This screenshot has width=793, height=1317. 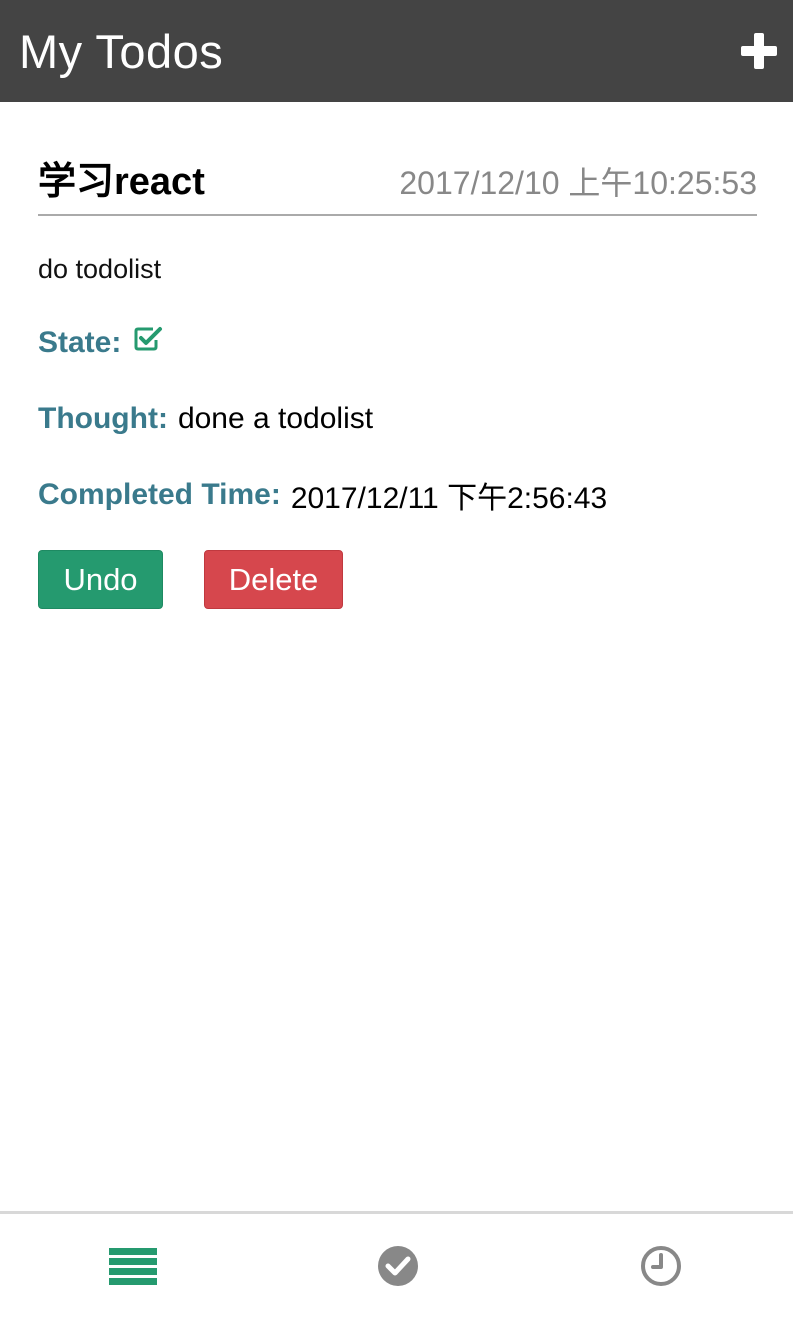 I want to click on action-buttons: Undo Delete, so click(x=397, y=579).